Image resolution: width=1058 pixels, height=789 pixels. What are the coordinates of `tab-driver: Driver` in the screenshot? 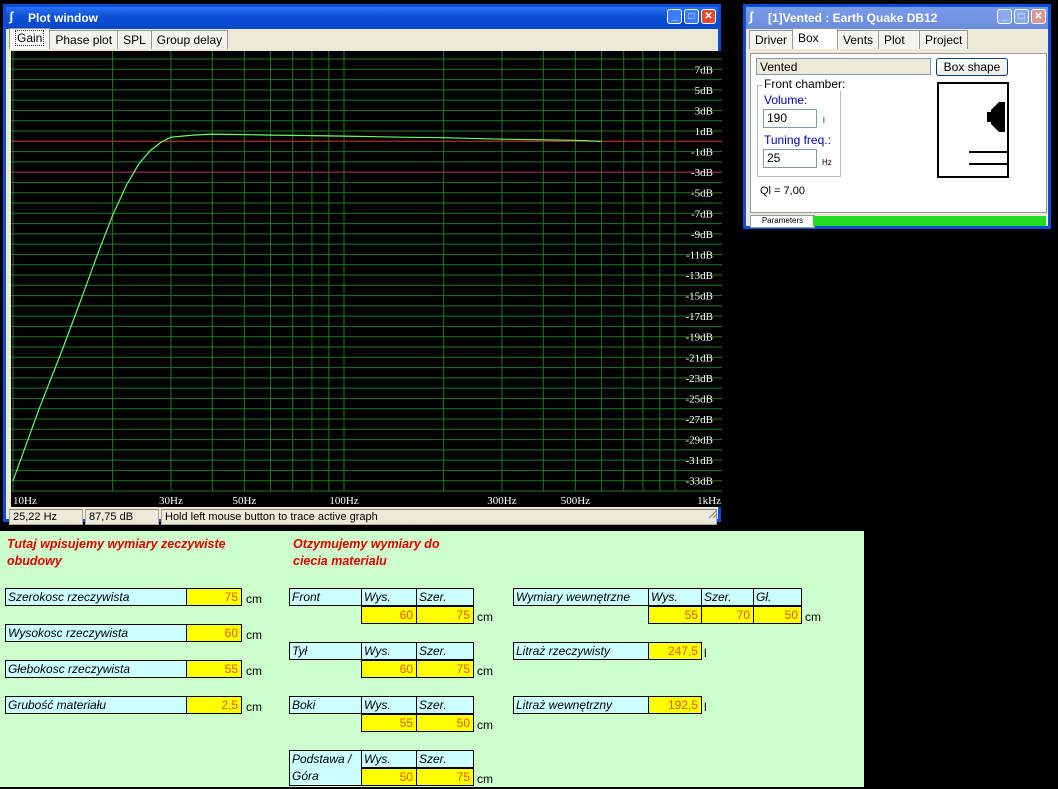 It's located at (771, 39).